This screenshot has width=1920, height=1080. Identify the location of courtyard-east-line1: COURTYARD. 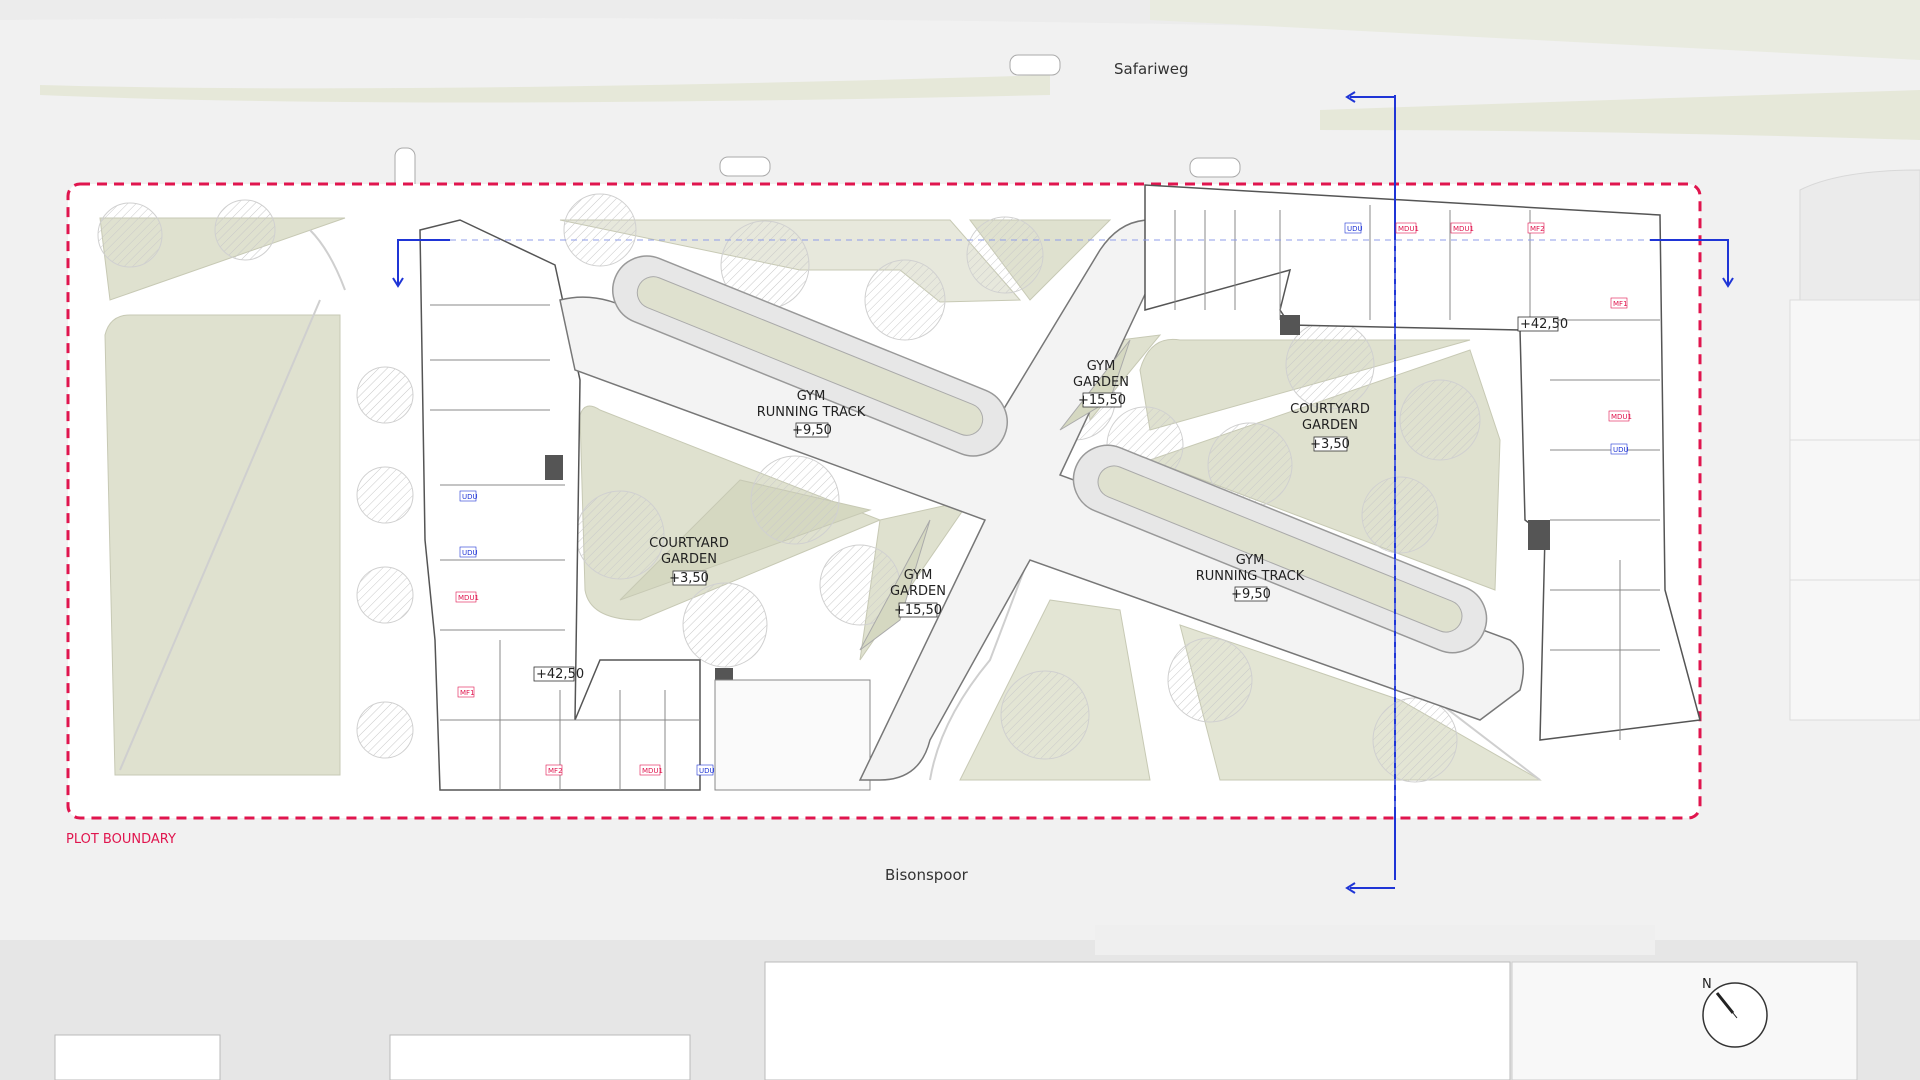
(1330, 409).